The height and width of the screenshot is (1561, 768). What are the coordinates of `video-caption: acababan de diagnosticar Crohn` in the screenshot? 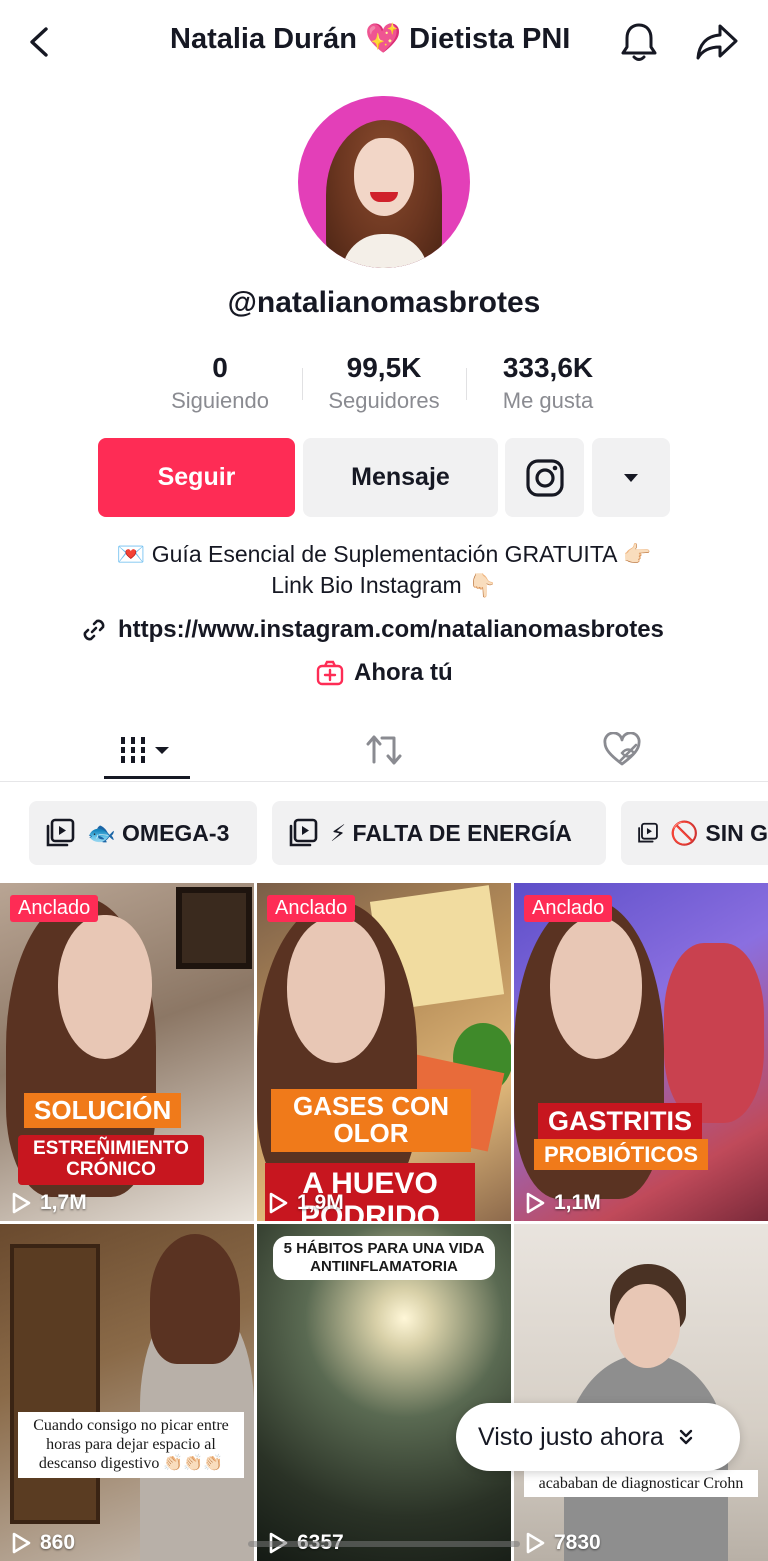 It's located at (641, 1484).